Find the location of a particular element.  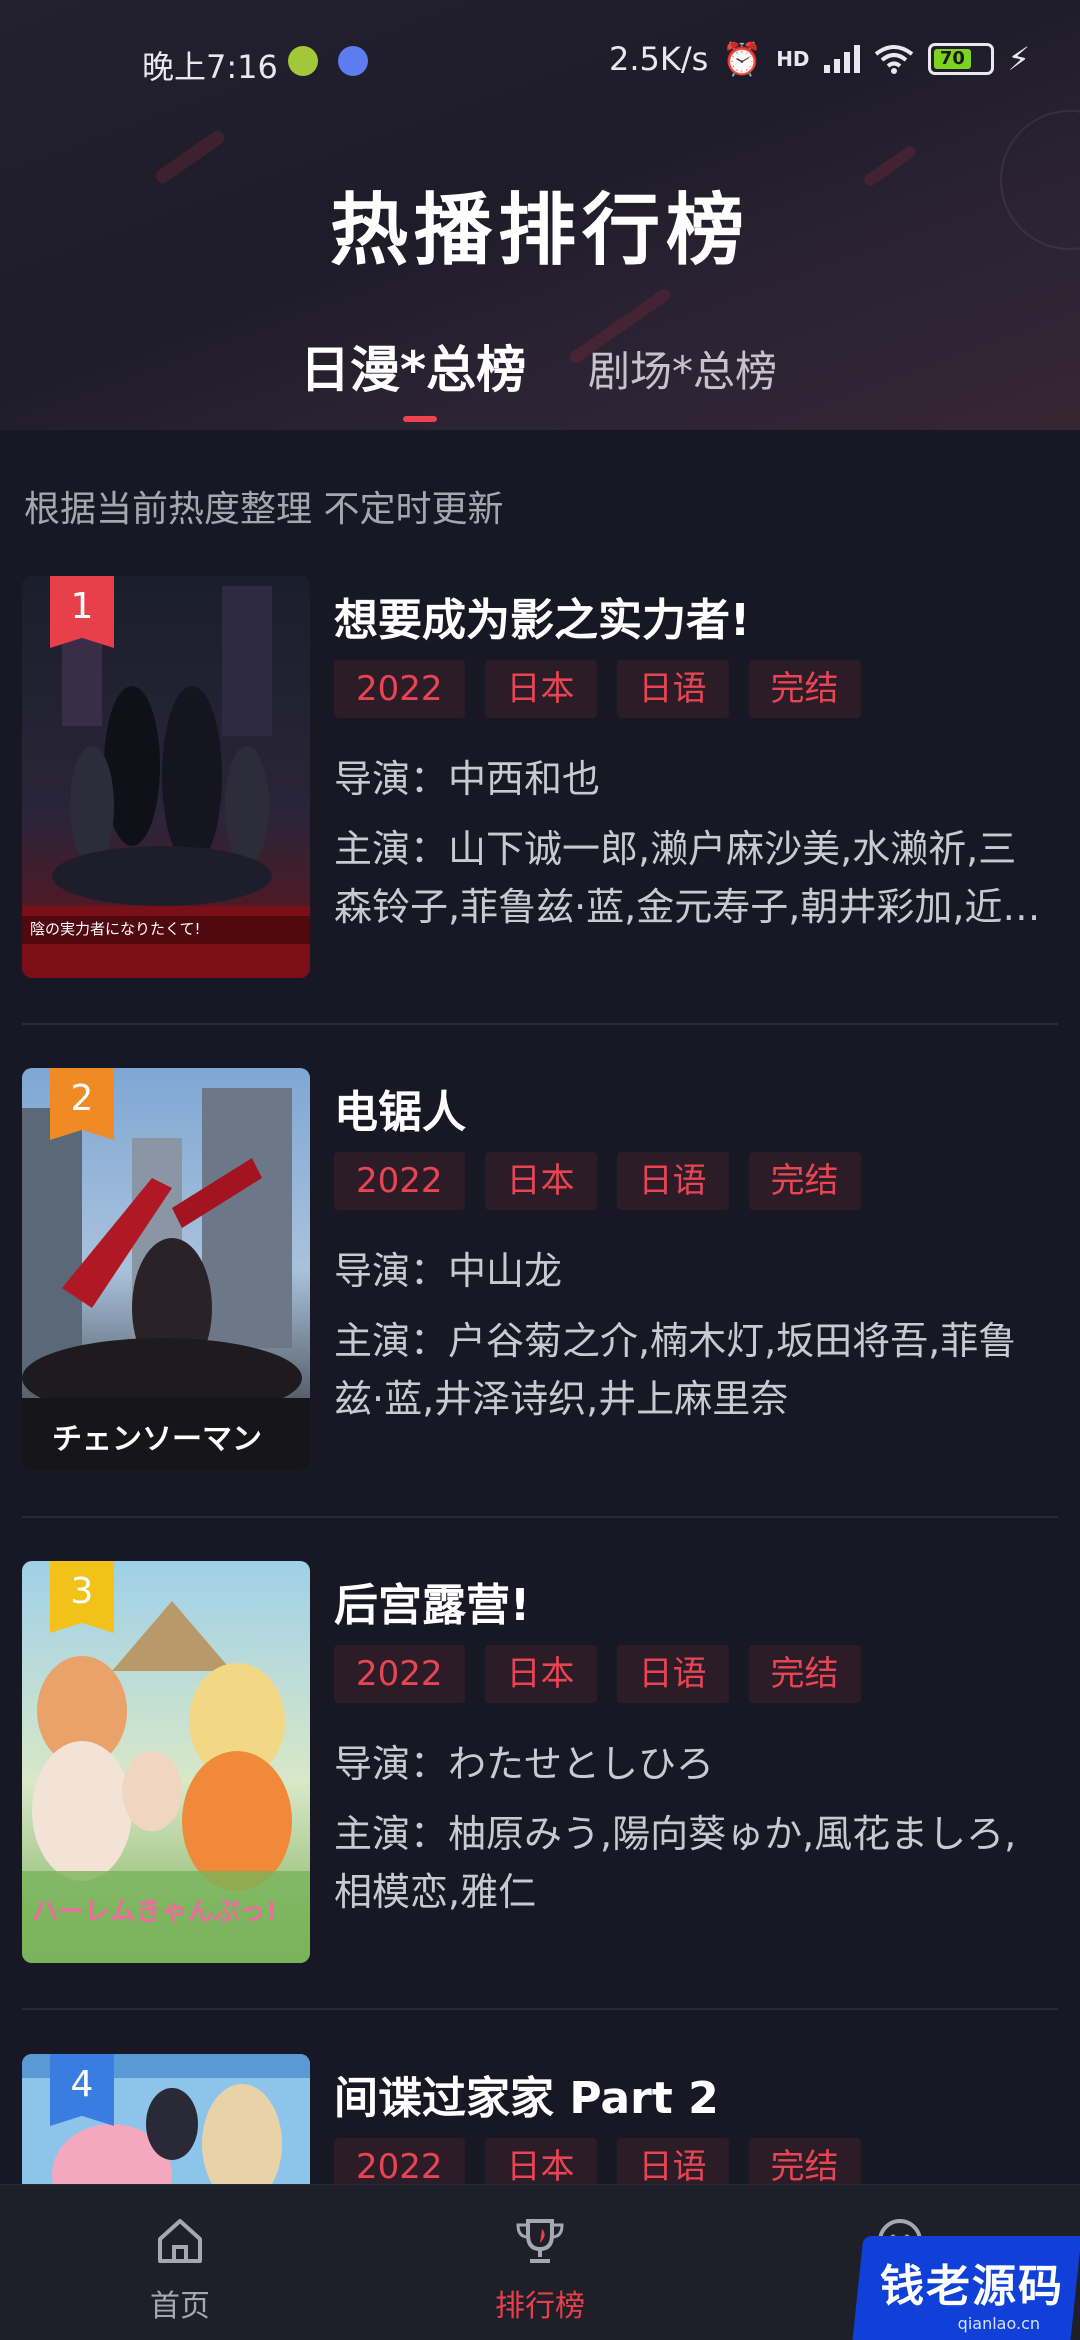

tab-theater-total: 剧场*总榜 is located at coordinates (682, 368).